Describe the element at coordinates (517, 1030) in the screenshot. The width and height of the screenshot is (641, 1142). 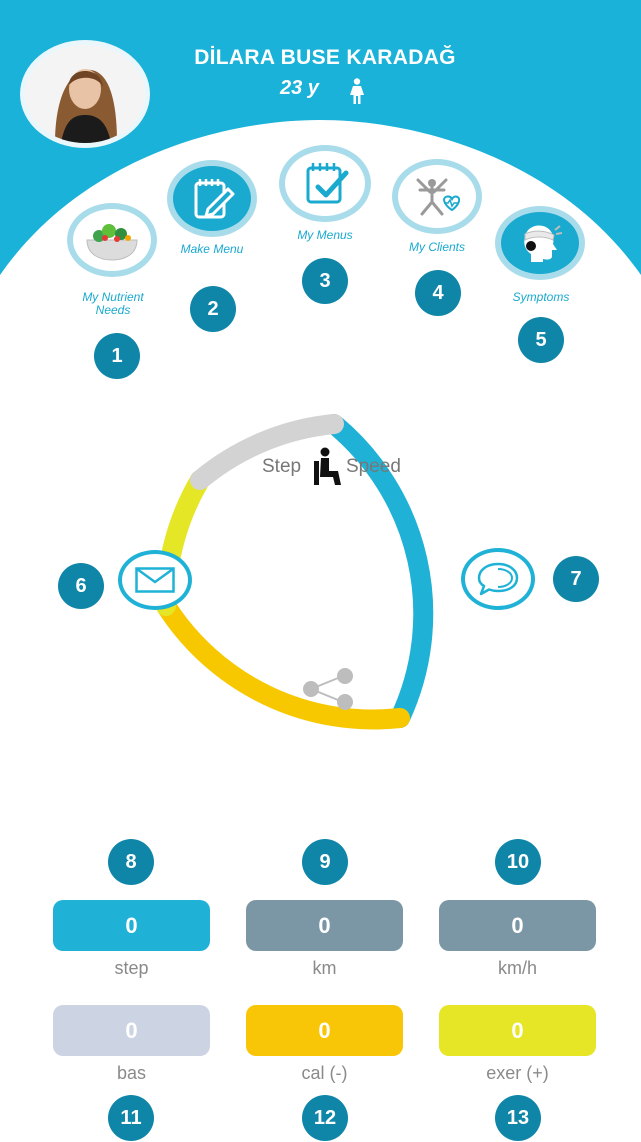
I see `stat-exer-value: 0` at that location.